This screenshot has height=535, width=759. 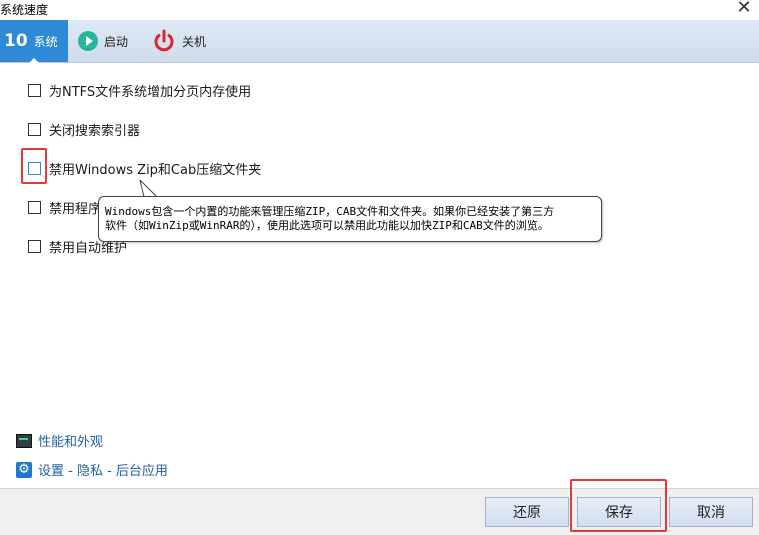 I want to click on play-icon, so click(x=88, y=41).